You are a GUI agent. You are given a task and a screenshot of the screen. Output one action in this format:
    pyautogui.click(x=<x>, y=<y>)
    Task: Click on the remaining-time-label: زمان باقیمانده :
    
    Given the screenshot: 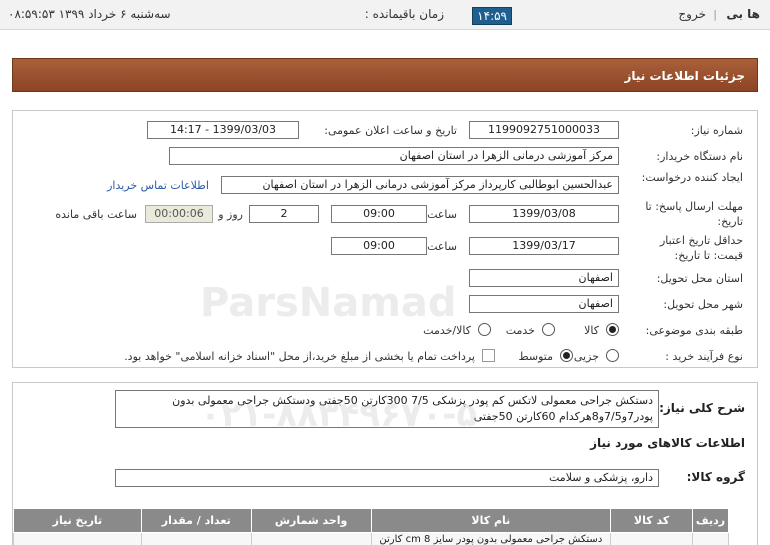 What is the action you would take?
    pyautogui.click(x=404, y=14)
    